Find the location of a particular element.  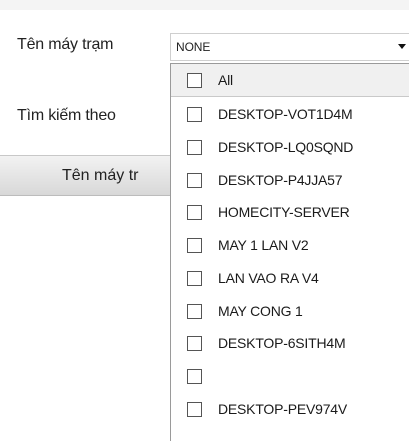

dropdown-option-label: DESKTOP-6SITH4M is located at coordinates (282, 343).